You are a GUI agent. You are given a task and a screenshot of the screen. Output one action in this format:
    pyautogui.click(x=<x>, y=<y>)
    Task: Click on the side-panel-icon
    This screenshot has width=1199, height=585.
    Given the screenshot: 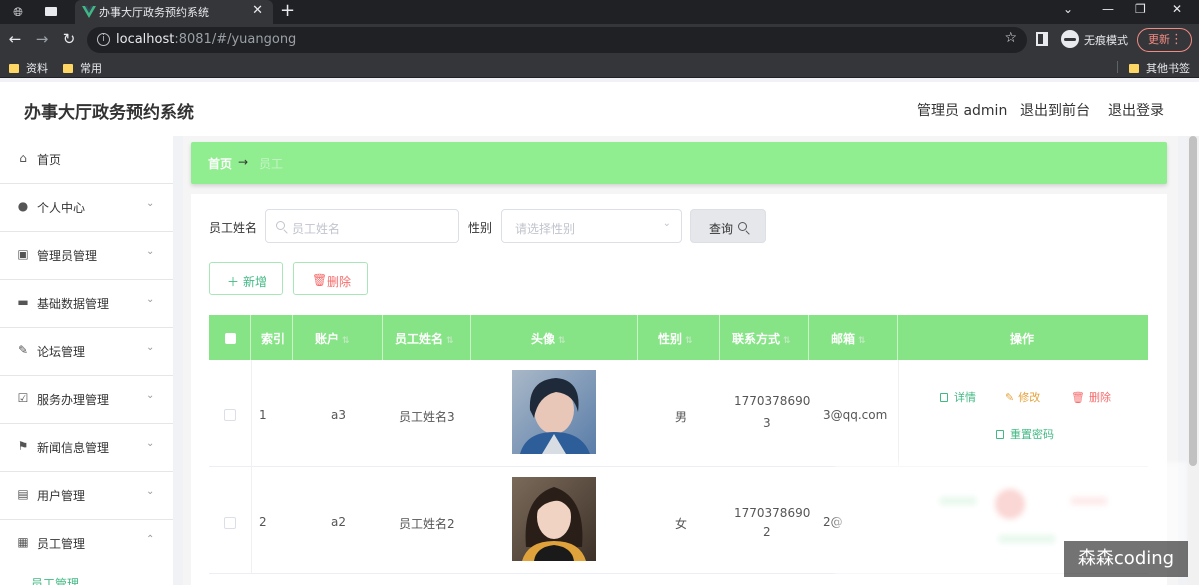 What is the action you would take?
    pyautogui.click(x=1042, y=39)
    